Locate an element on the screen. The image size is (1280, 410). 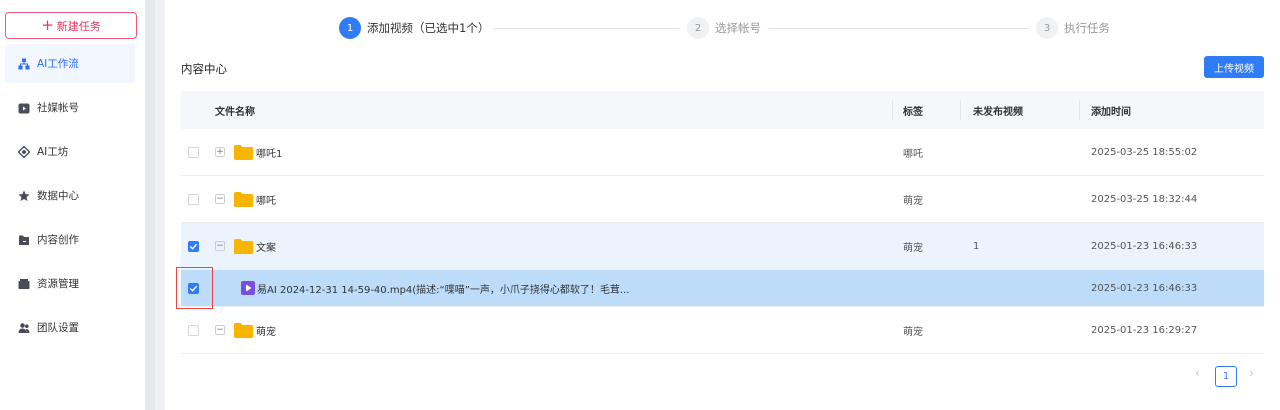
content-gutter is located at coordinates (150, 205).